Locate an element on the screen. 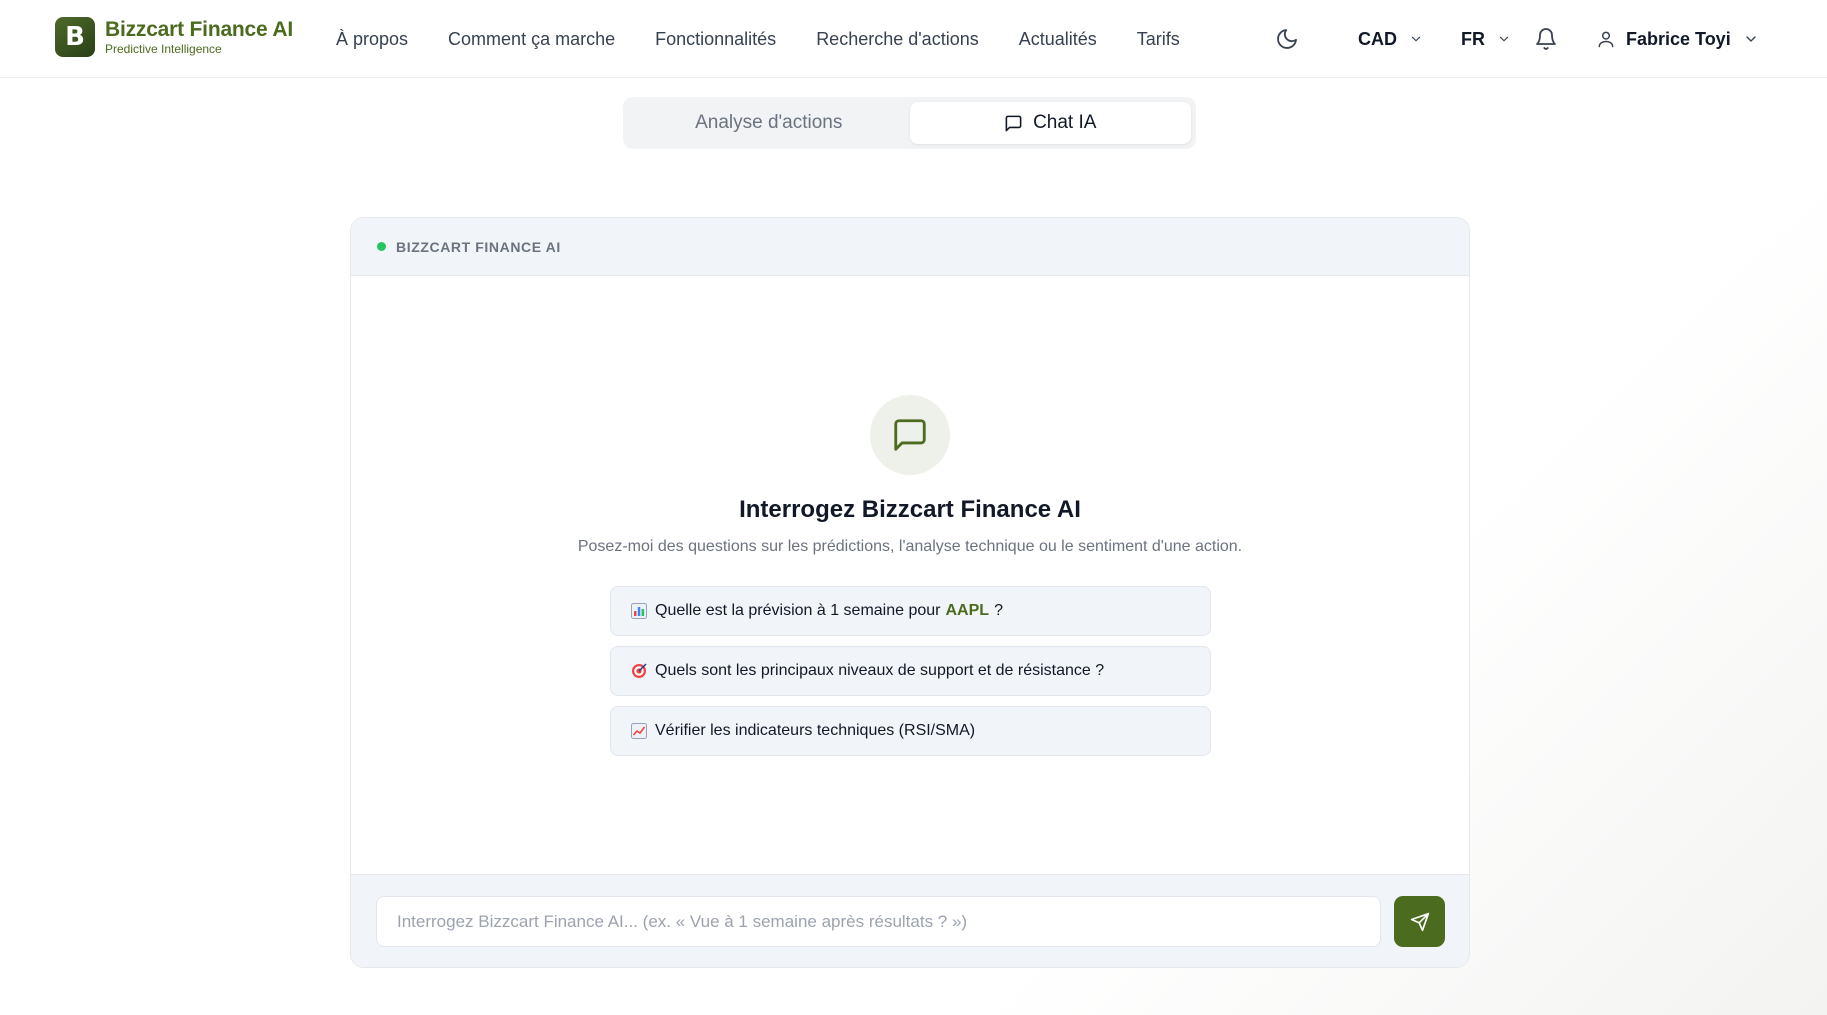 This screenshot has width=1827, height=1015. moon-icon is located at coordinates (1287, 39).